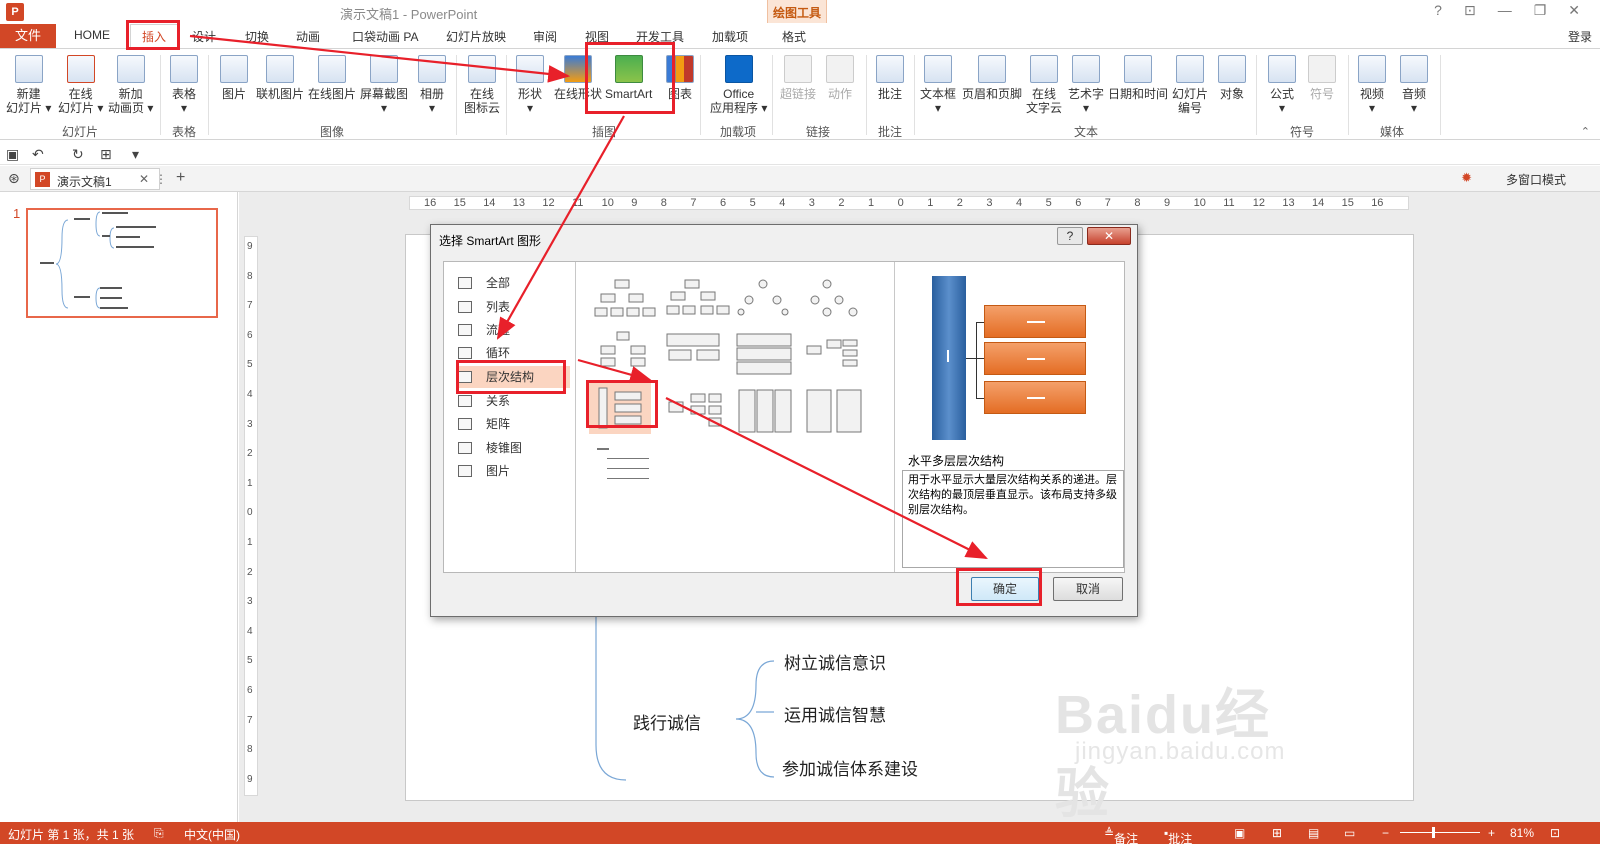  Describe the element at coordinates (1005, 589) in the screenshot. I see `ok-button: 确定` at that location.